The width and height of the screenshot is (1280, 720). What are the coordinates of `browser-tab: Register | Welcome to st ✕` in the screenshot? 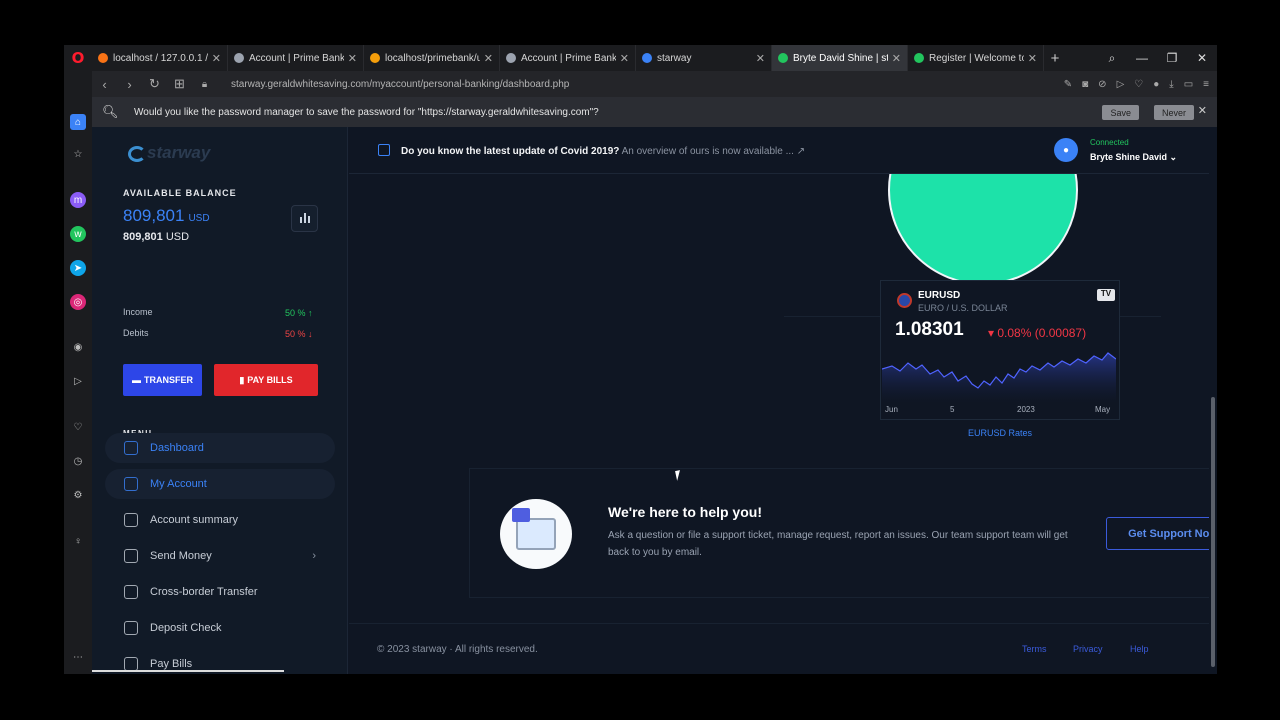 It's located at (976, 58).